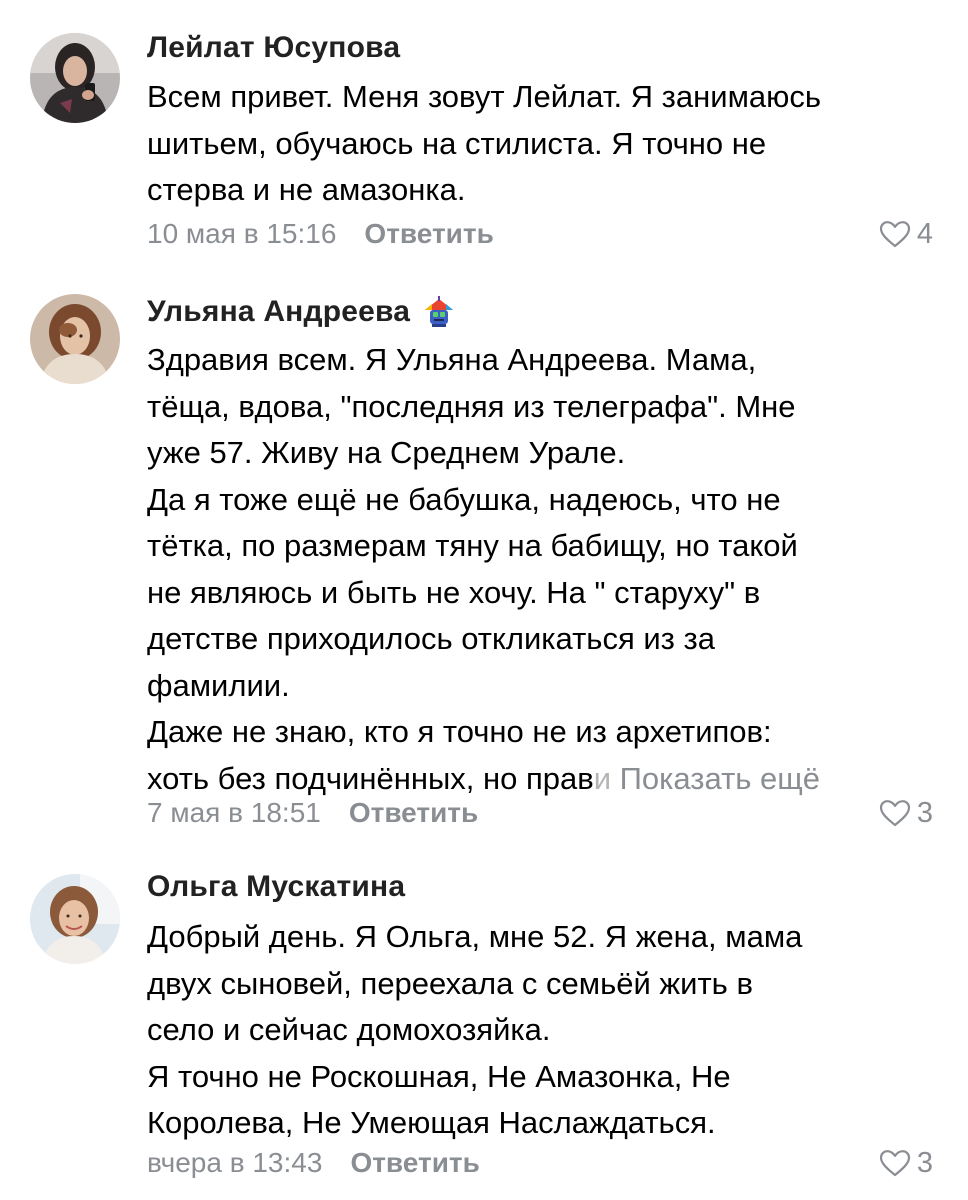 The width and height of the screenshot is (968, 1200). Describe the element at coordinates (457, 143) in the screenshot. I see `comment-text-line: шитьем, обучаюсь на стилиста. Я точно не` at that location.